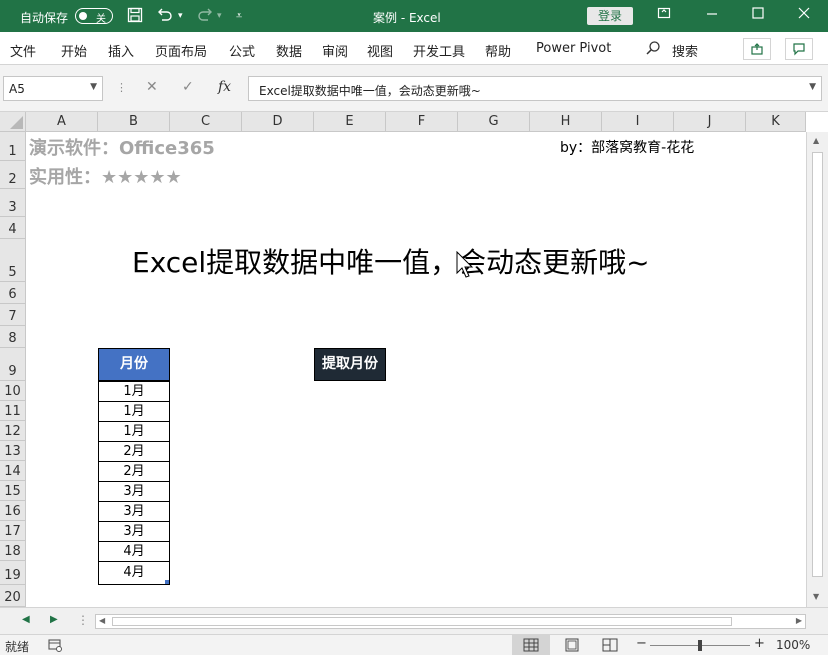  I want to click on month-column-header: 月份, so click(134, 364).